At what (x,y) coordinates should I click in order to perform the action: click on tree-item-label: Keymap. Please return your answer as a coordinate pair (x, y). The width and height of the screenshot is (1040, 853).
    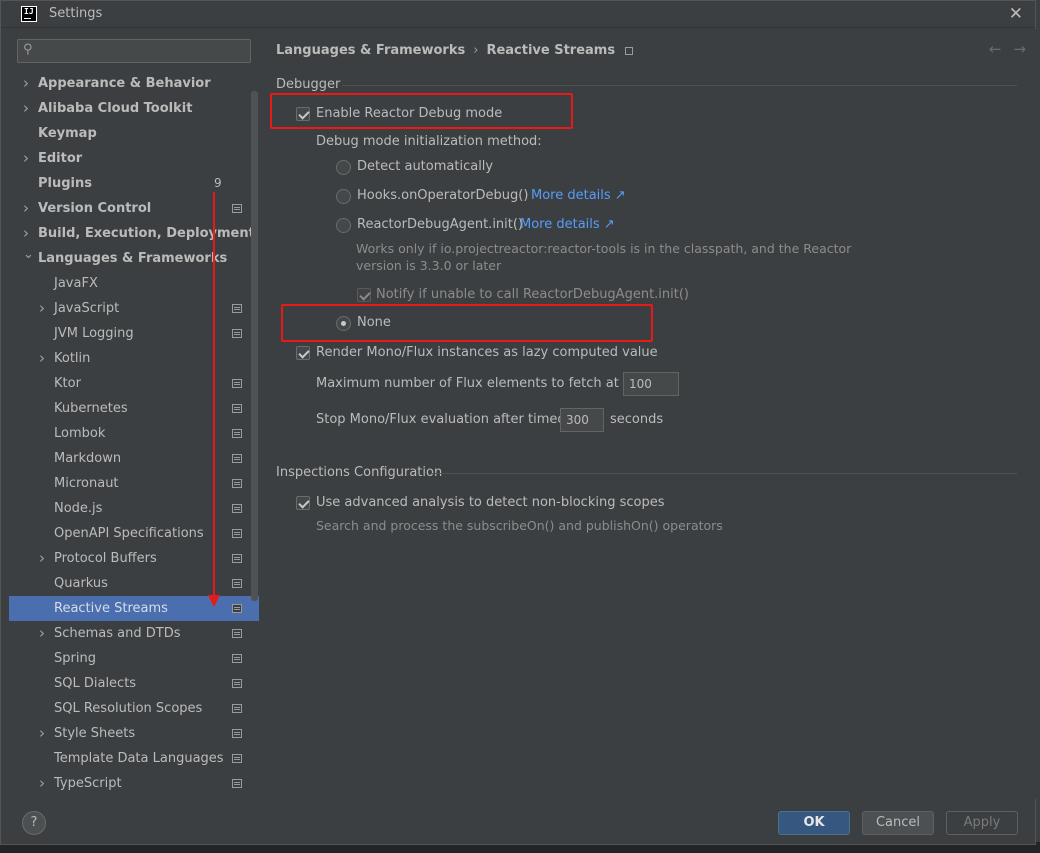
    Looking at the image, I should click on (67, 133).